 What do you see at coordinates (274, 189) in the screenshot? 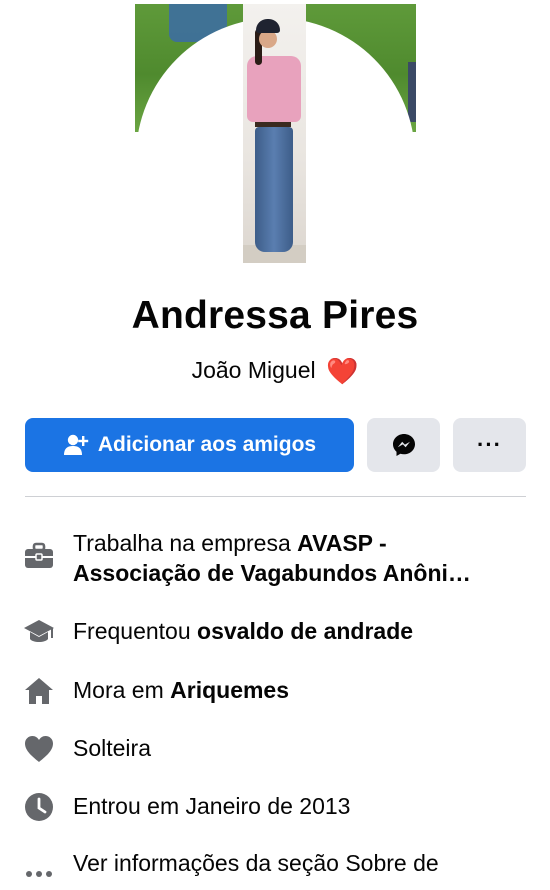
I see `photo-jeans` at bounding box center [274, 189].